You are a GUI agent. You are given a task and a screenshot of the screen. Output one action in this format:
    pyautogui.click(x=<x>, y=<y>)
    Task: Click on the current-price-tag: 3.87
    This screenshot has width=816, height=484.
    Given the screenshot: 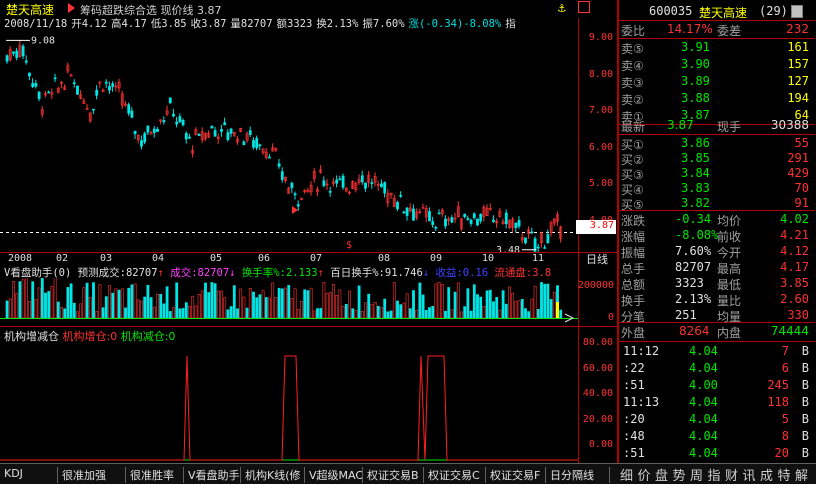 What is the action you would take?
    pyautogui.click(x=596, y=227)
    